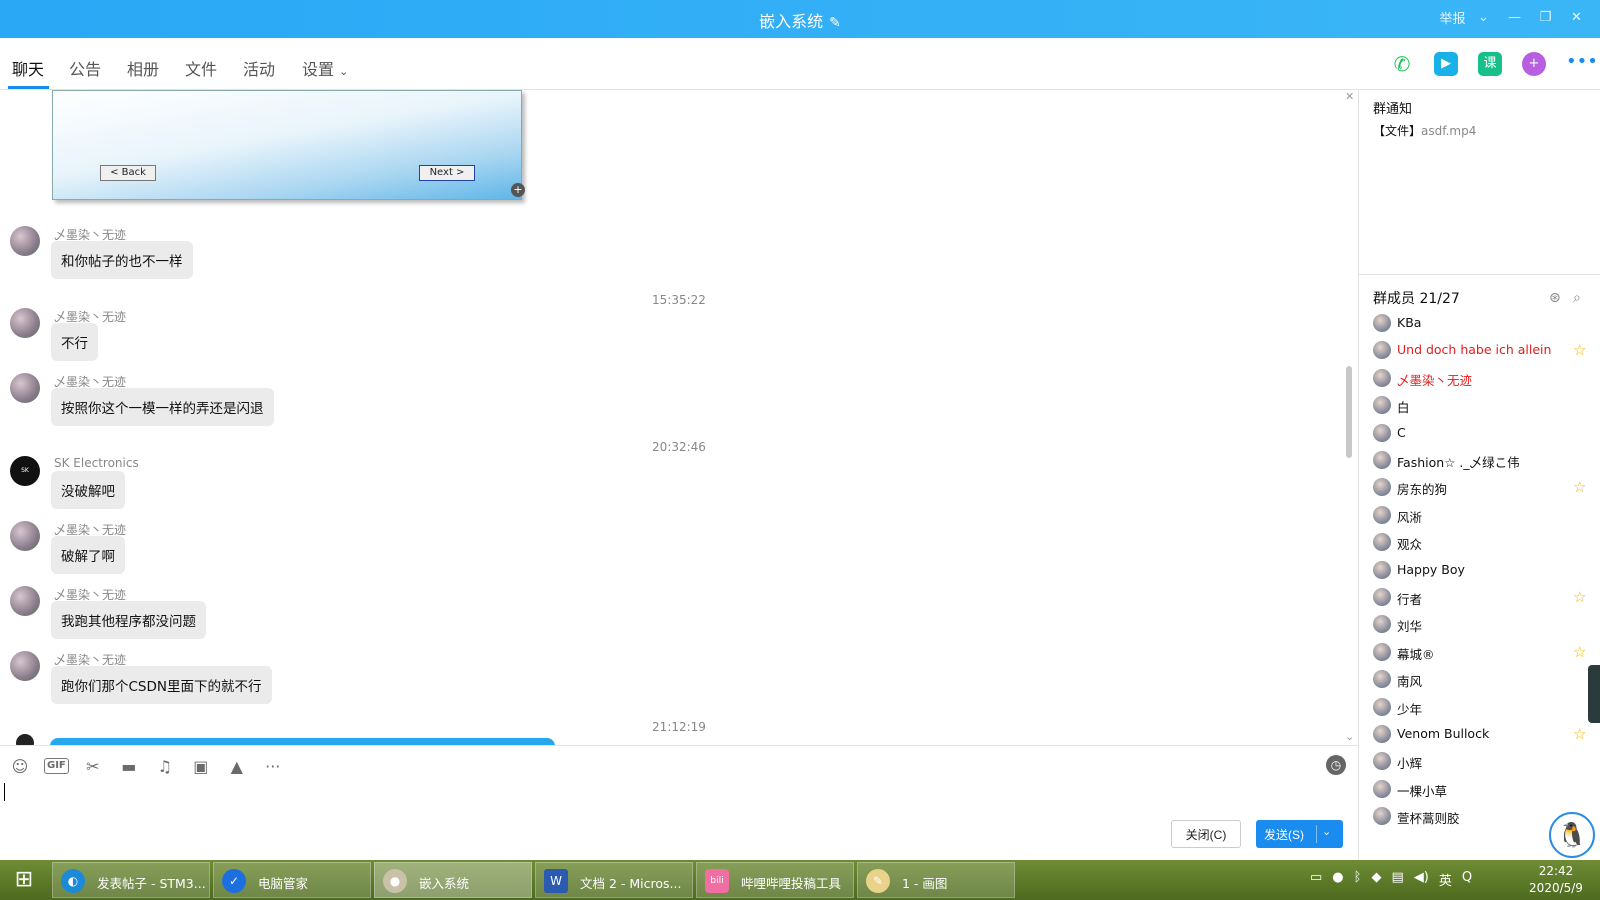  What do you see at coordinates (25, 471) in the screenshot?
I see `avatar: SK` at bounding box center [25, 471].